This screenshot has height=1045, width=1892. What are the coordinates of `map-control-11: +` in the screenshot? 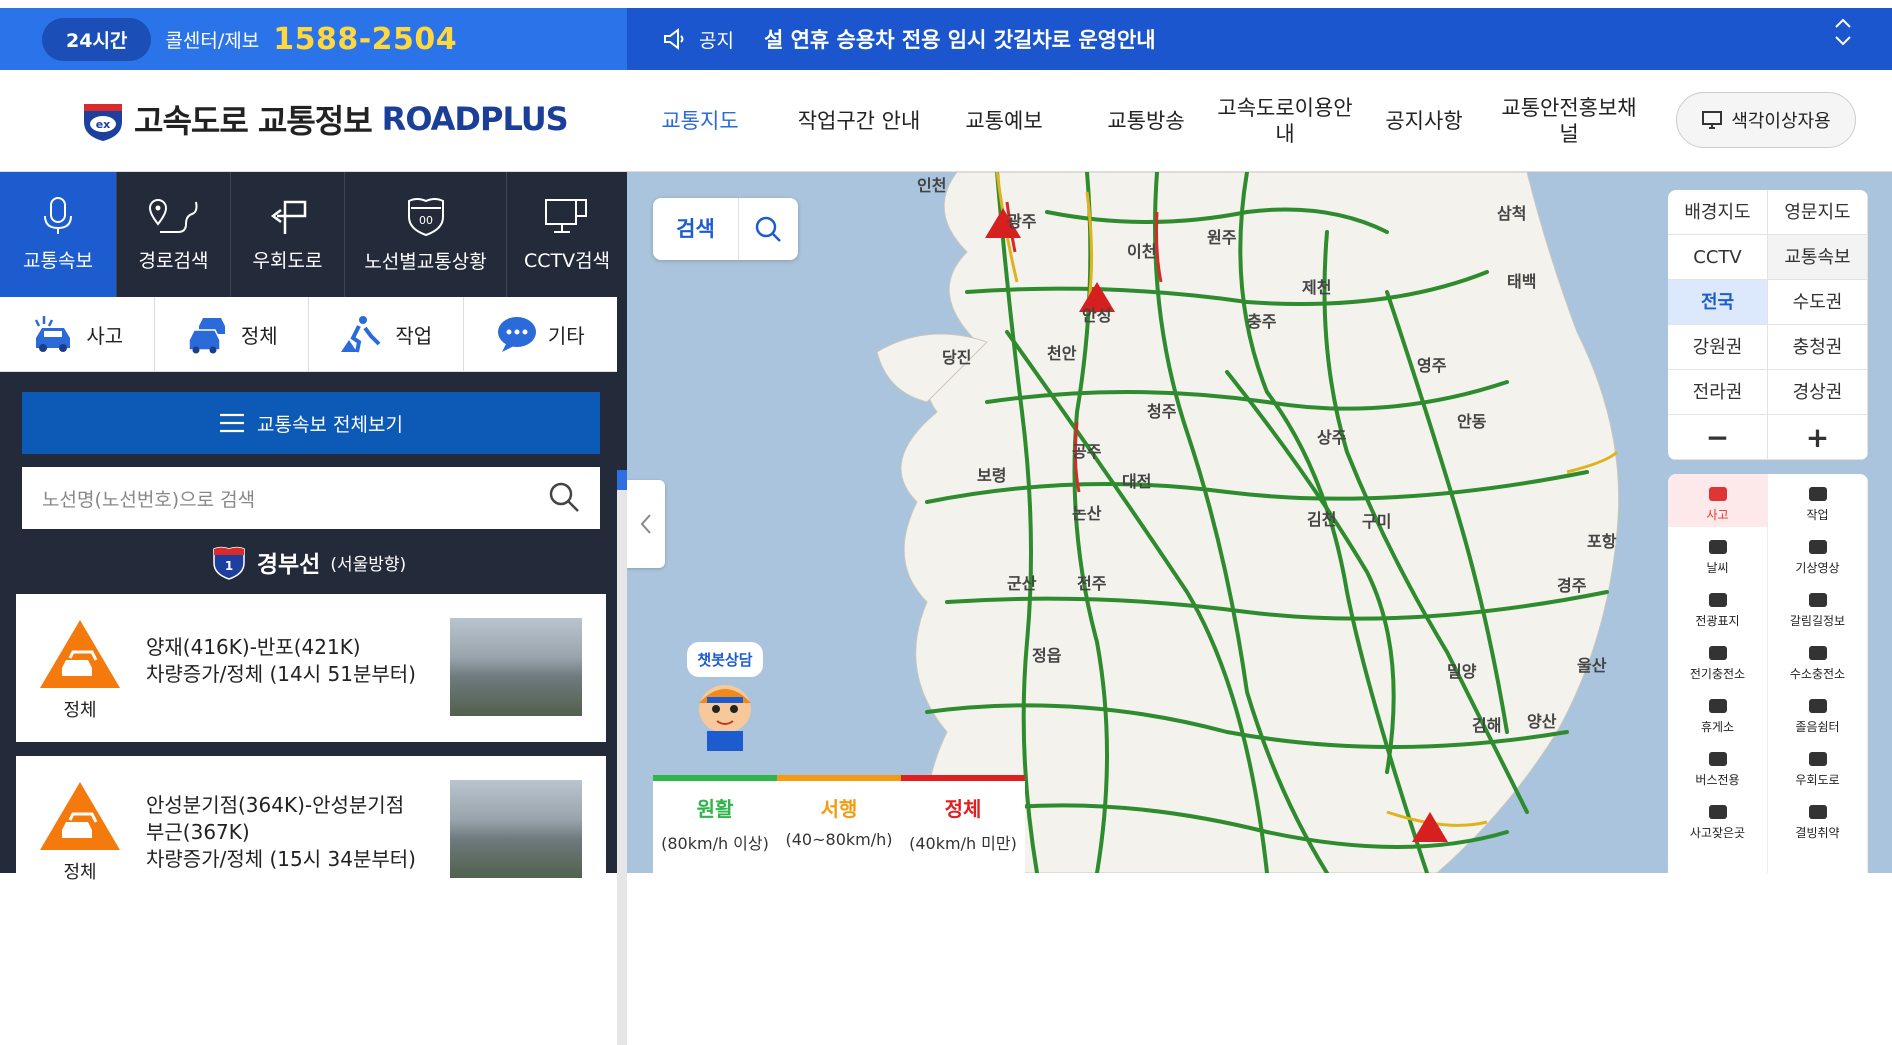 It's located at (1818, 437).